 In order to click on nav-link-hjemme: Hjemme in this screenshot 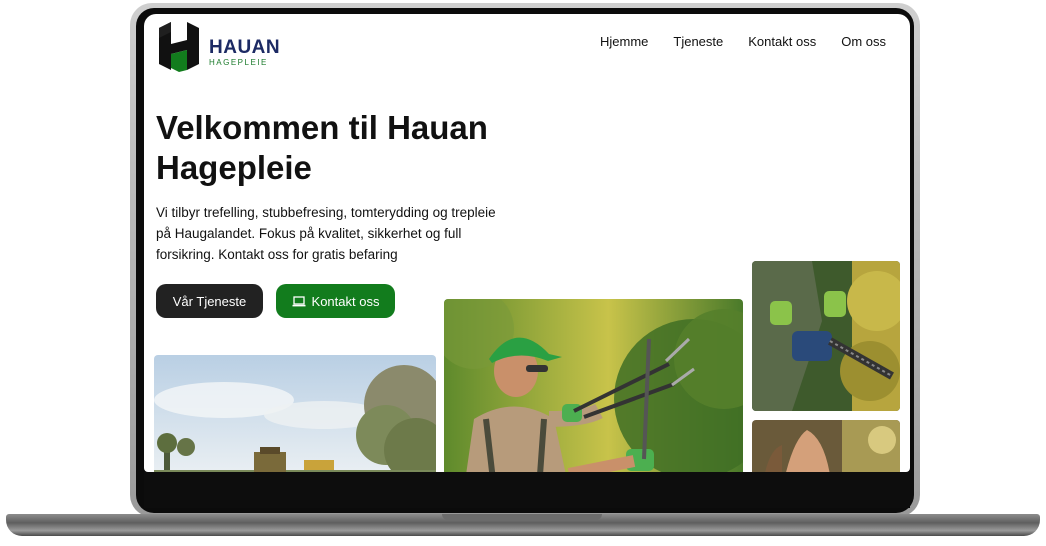, I will do `click(624, 41)`.